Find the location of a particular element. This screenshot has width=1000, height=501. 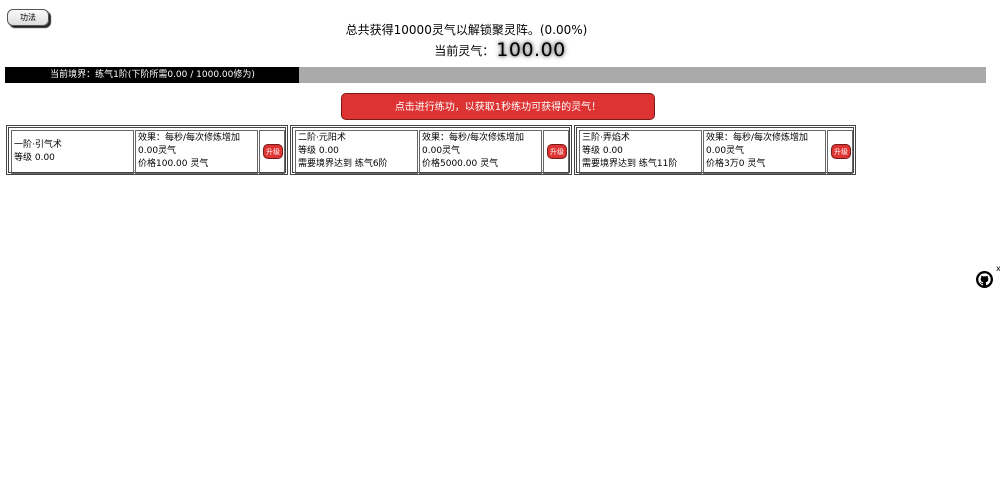

skill-price: 价格5000.00 灵气 is located at coordinates (460, 164).